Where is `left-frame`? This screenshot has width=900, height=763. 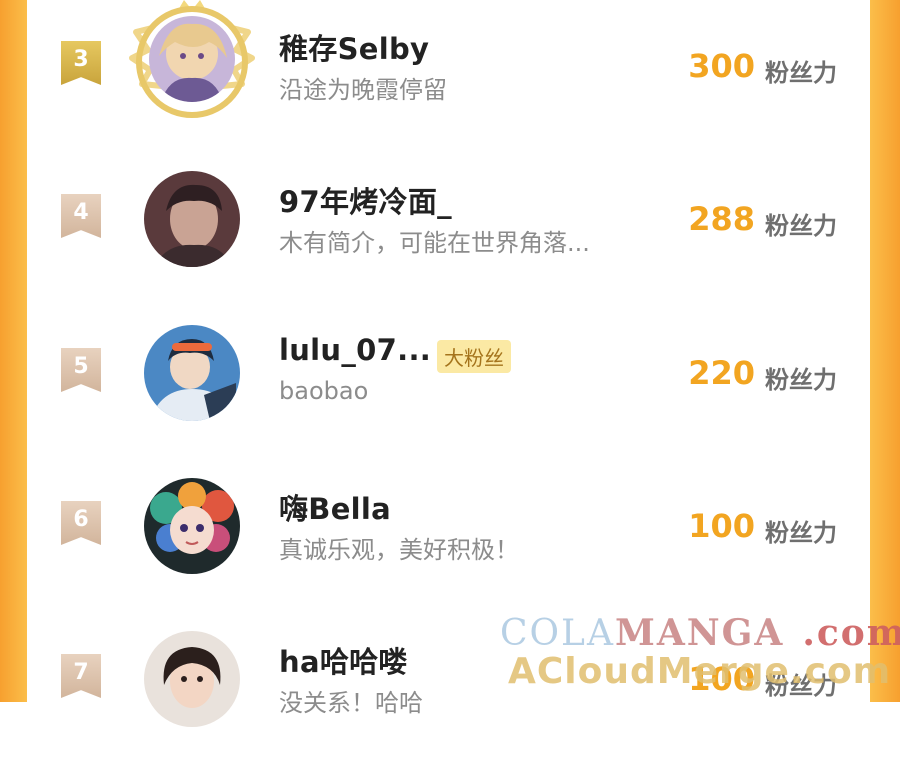 left-frame is located at coordinates (13, 351).